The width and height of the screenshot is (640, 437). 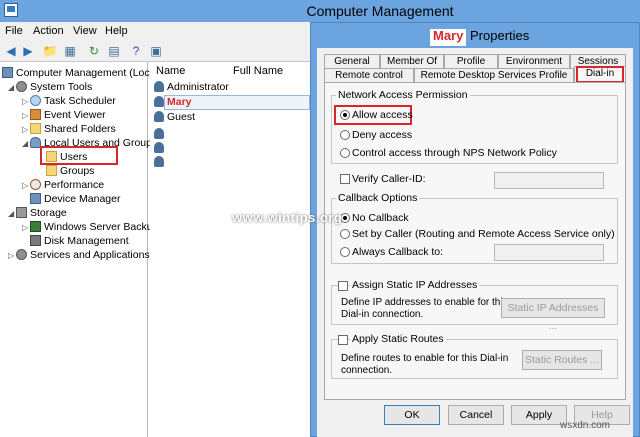 I want to click on computer-icon, so click(x=7, y=72).